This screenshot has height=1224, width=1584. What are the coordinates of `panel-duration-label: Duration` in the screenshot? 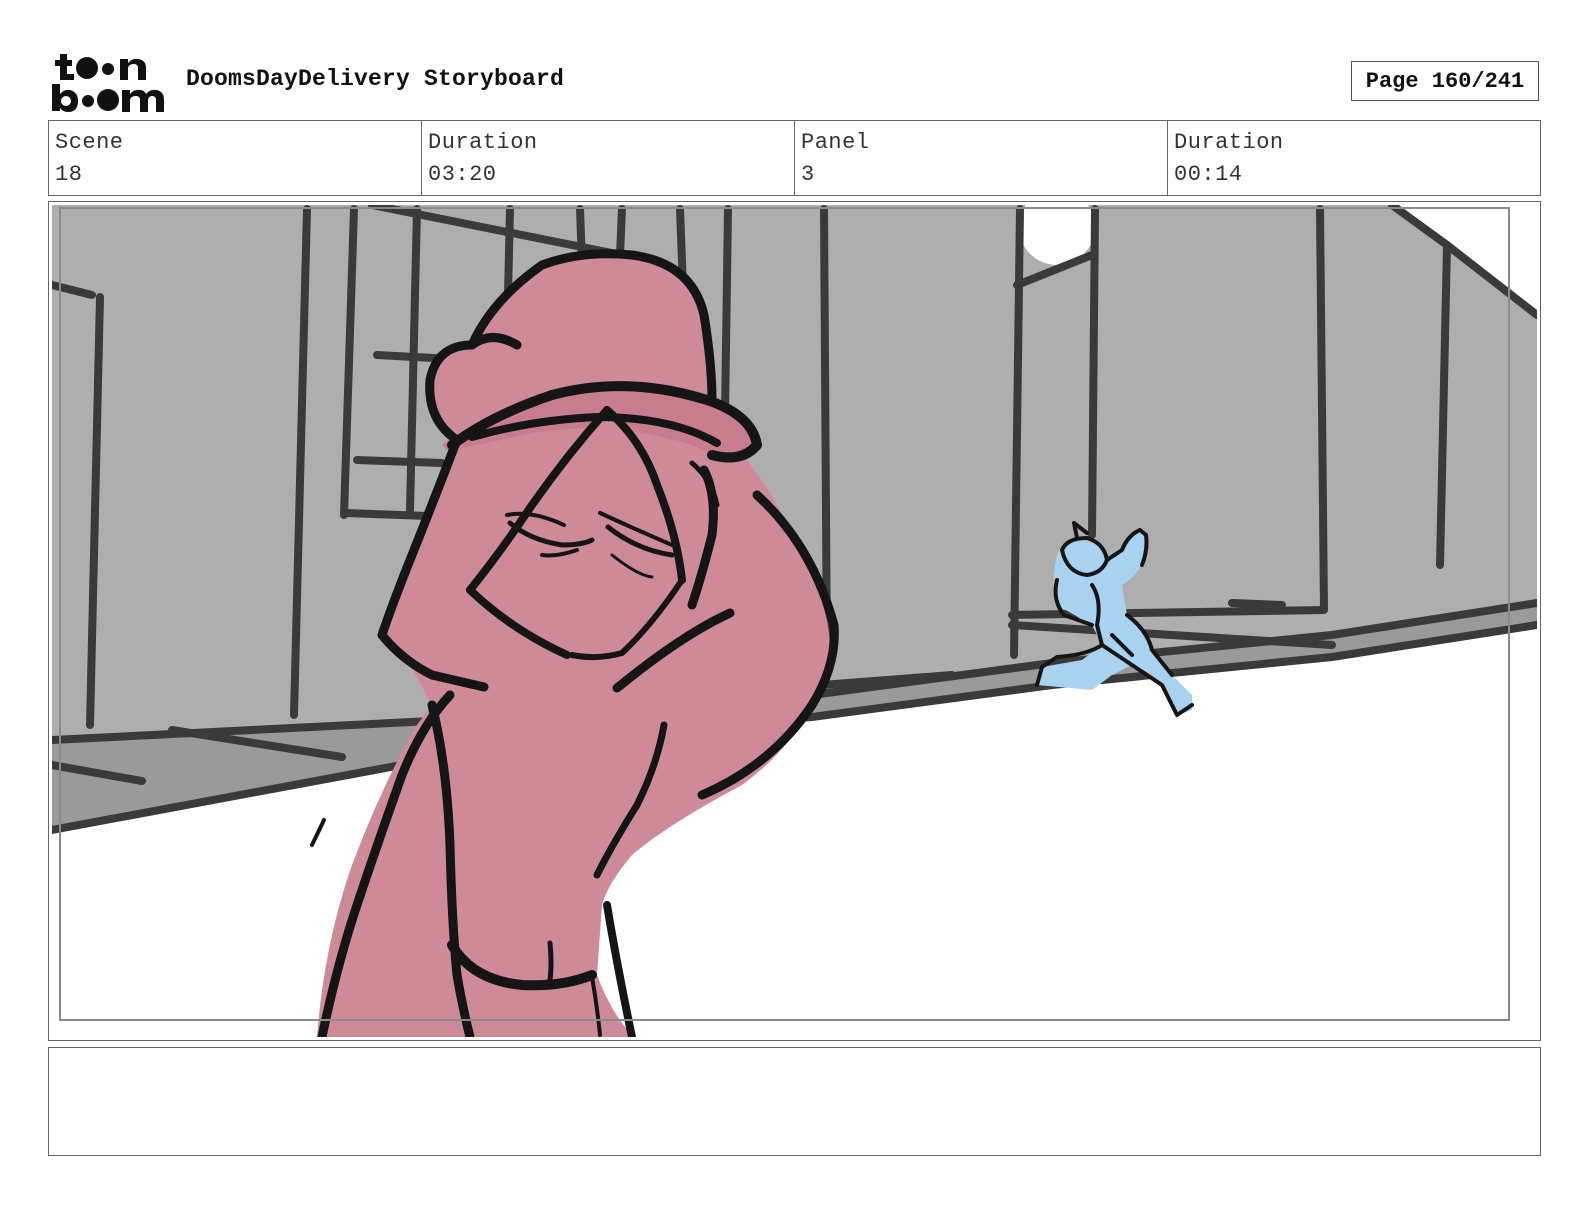 It's located at (1229, 142).